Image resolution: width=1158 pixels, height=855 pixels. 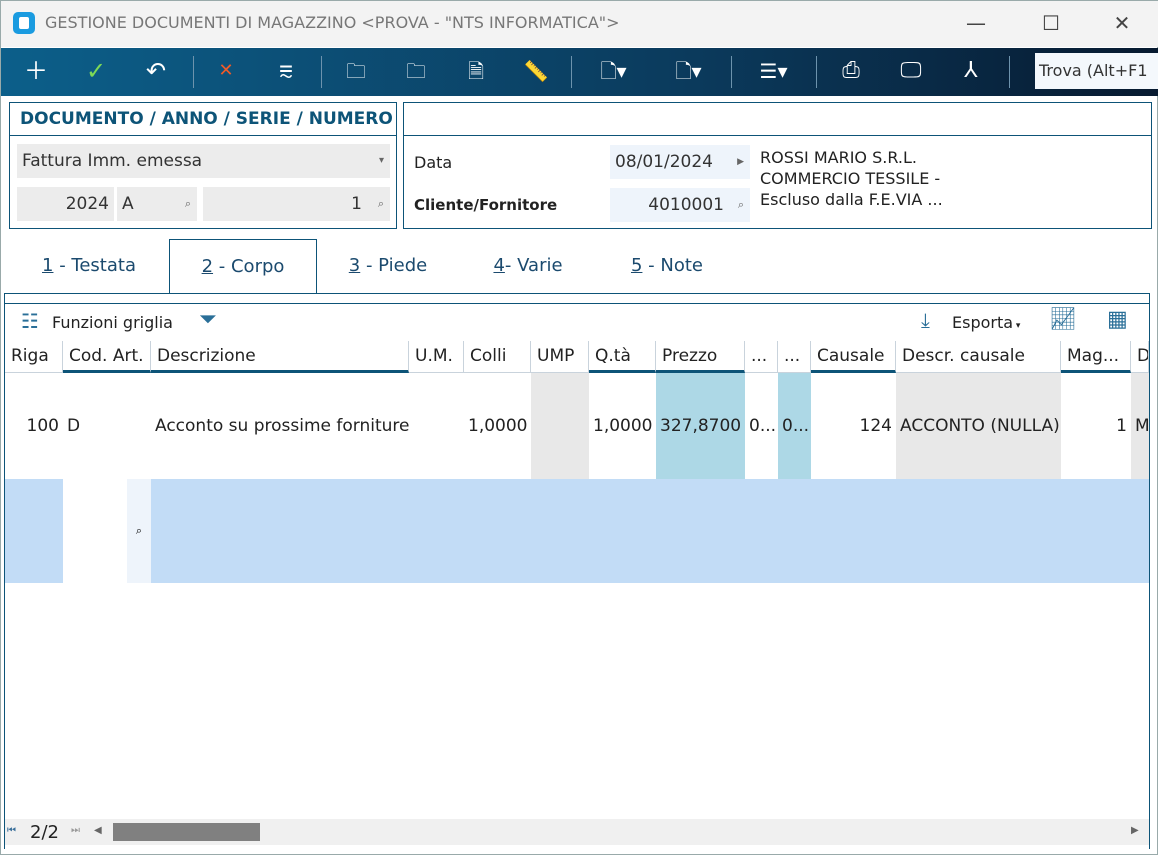 I want to click on date-value: 08/01/2024, so click(x=664, y=162).